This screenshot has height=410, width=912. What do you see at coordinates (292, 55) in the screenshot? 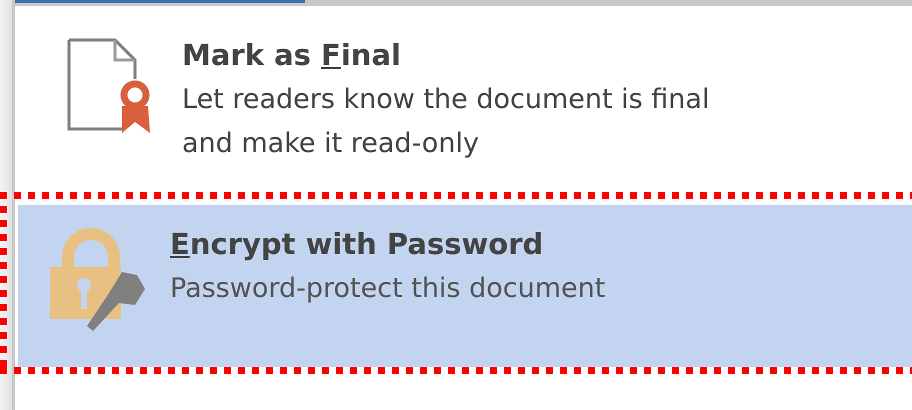
I see `item-title: Mark as Final` at bounding box center [292, 55].